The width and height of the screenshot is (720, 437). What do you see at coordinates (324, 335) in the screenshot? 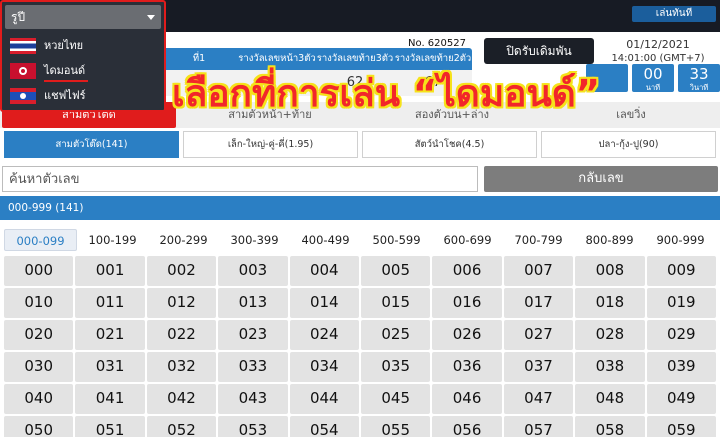
I see `number-cell: 024` at bounding box center [324, 335].